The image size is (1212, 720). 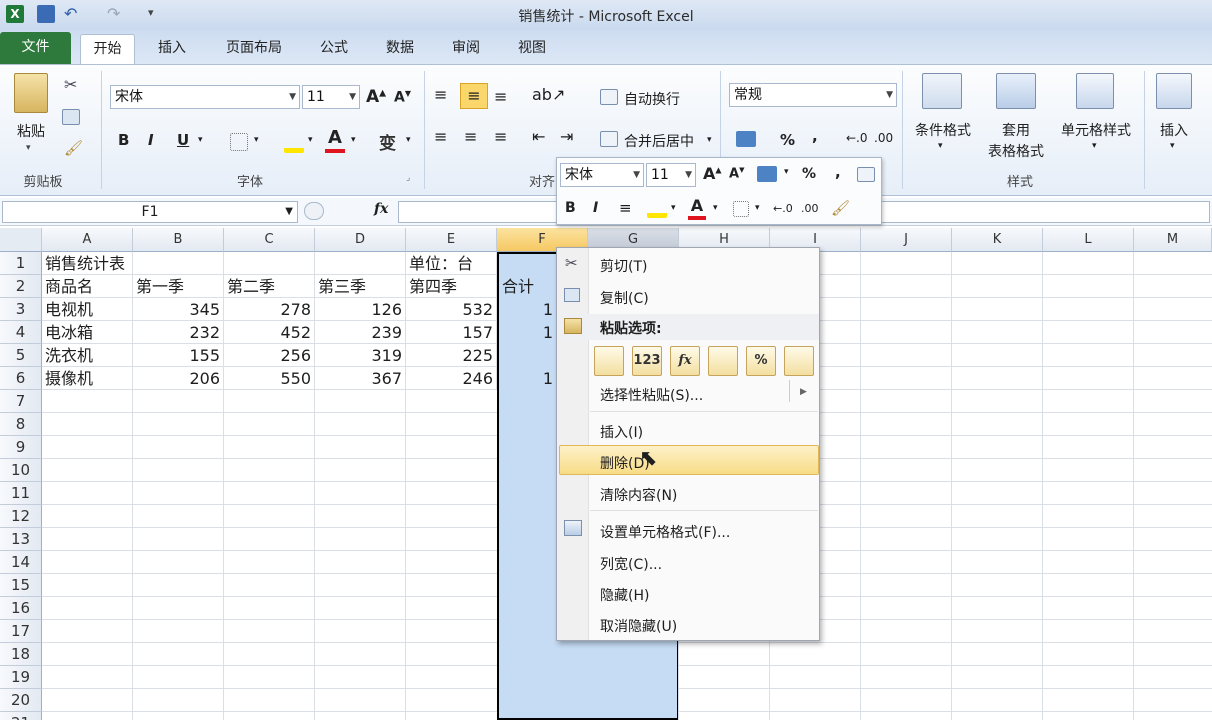 I want to click on underline-button: U, so click(x=183, y=140).